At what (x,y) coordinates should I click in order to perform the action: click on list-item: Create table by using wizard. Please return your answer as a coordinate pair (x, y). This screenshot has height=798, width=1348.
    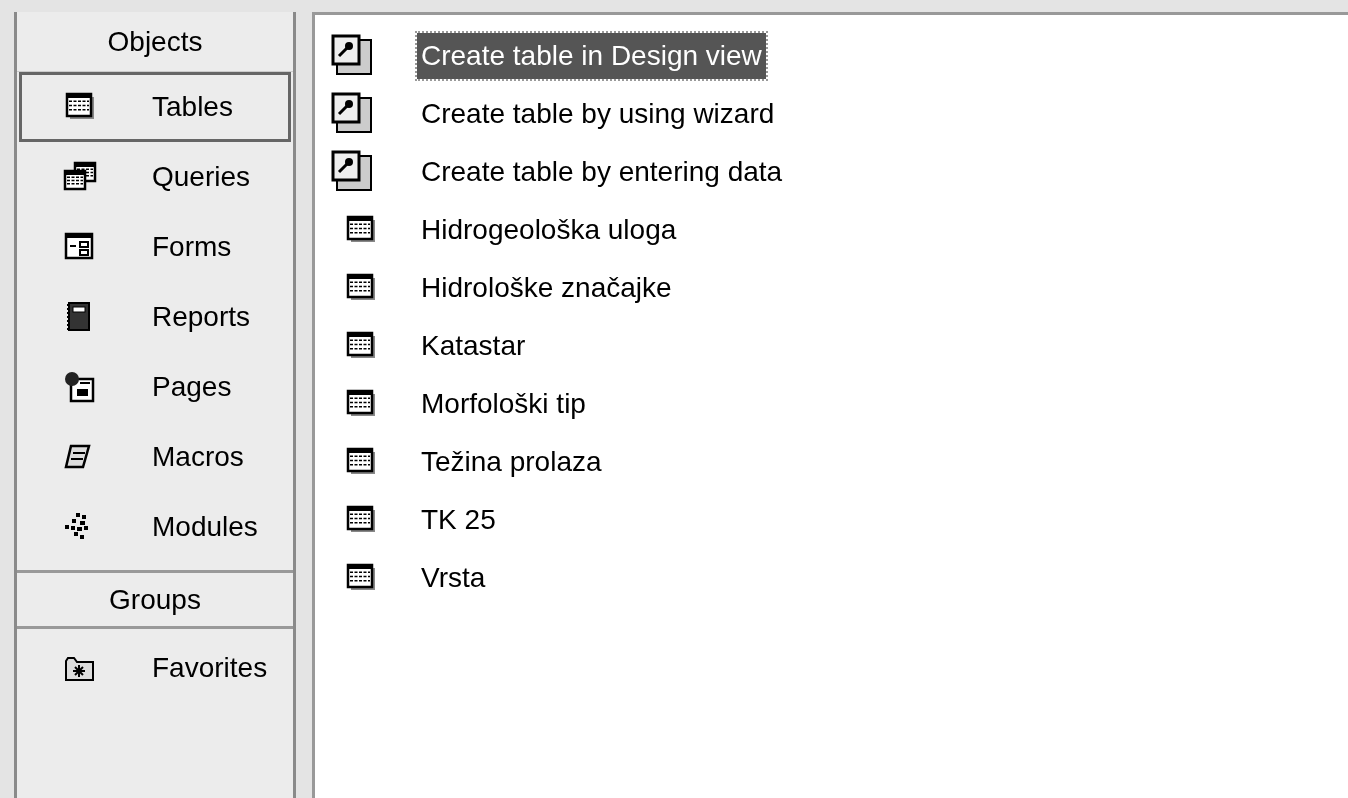
    Looking at the image, I should click on (598, 114).